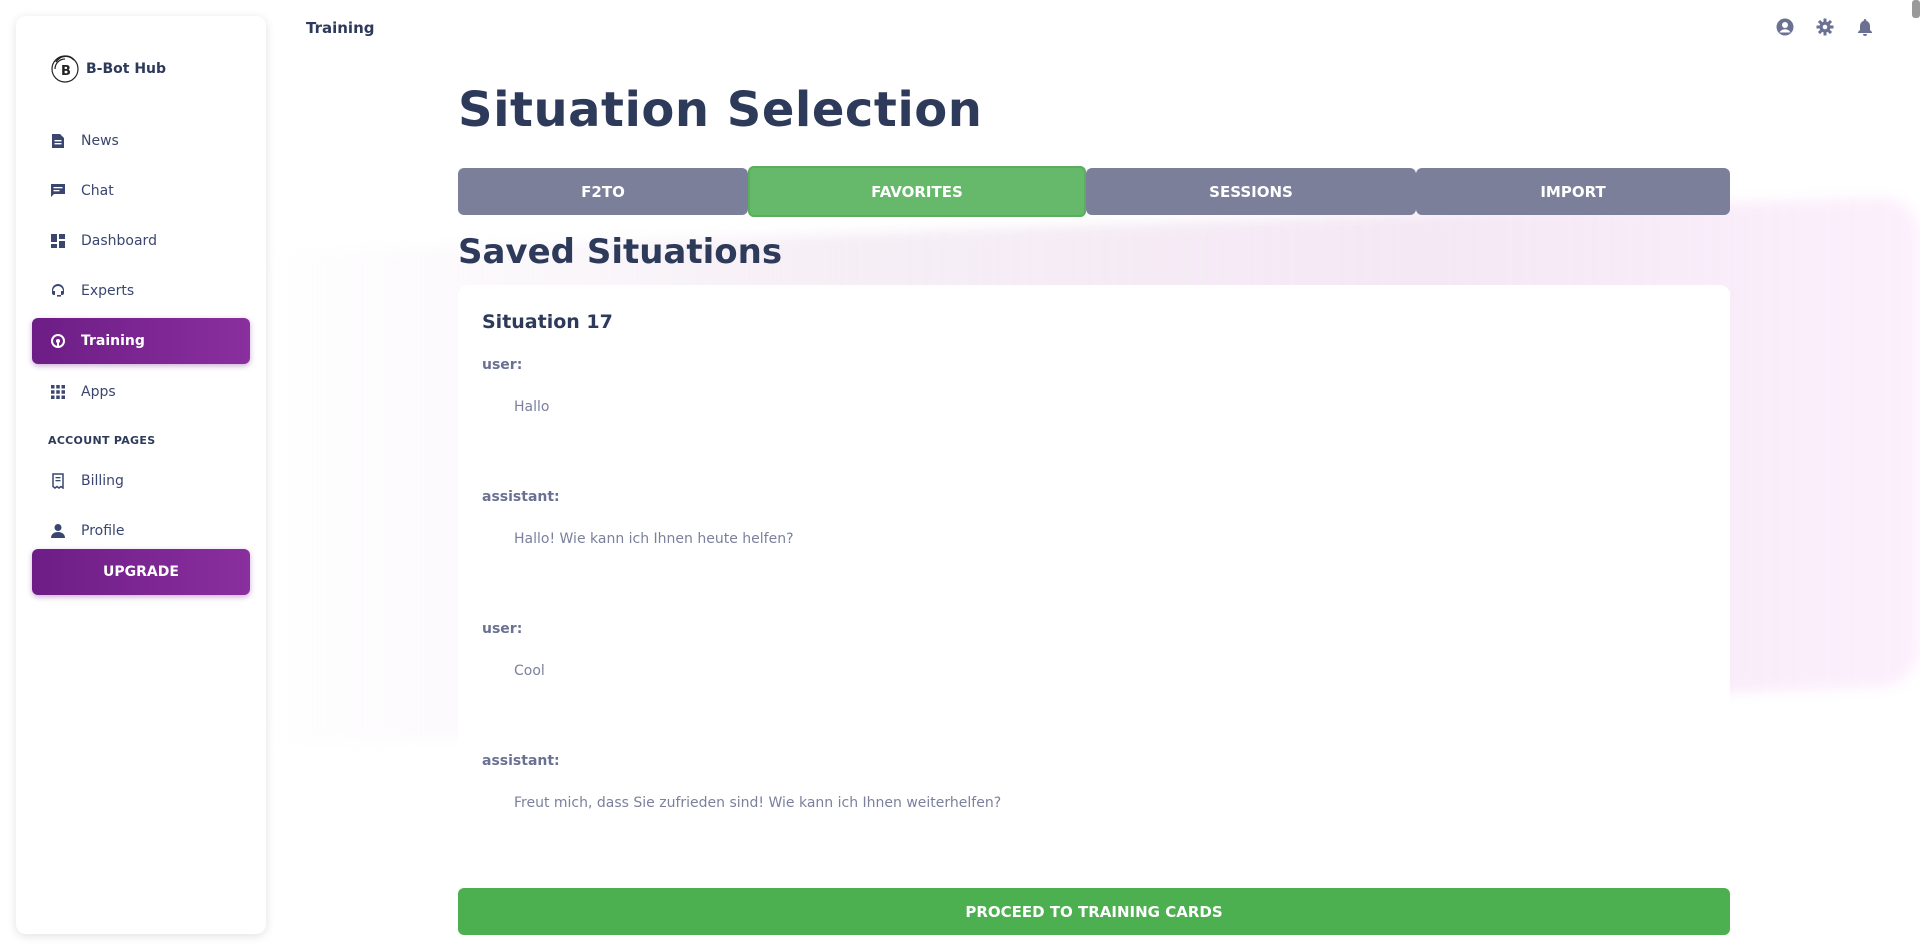  What do you see at coordinates (1916, 9) in the screenshot?
I see `page-scrollbar` at bounding box center [1916, 9].